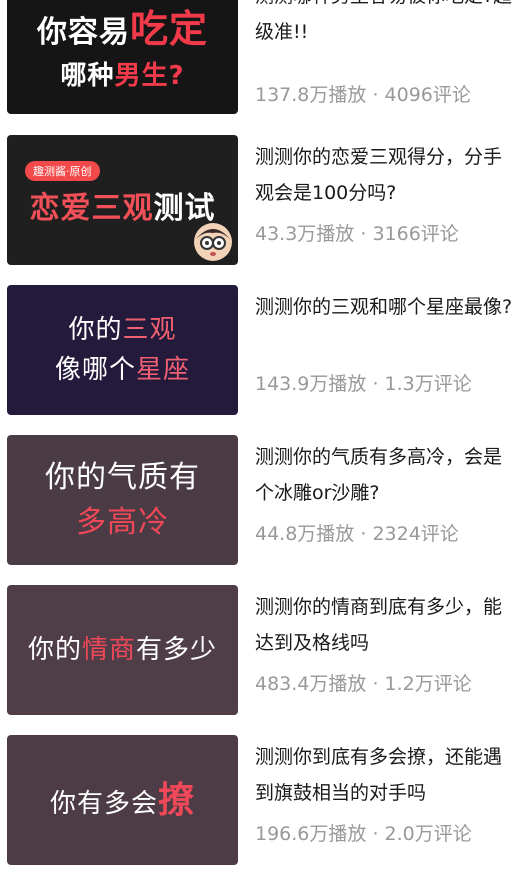 This screenshot has height=873, width=529. What do you see at coordinates (363, 834) in the screenshot?
I see `video-stats: 196.6万播放 · 2.0万评论` at bounding box center [363, 834].